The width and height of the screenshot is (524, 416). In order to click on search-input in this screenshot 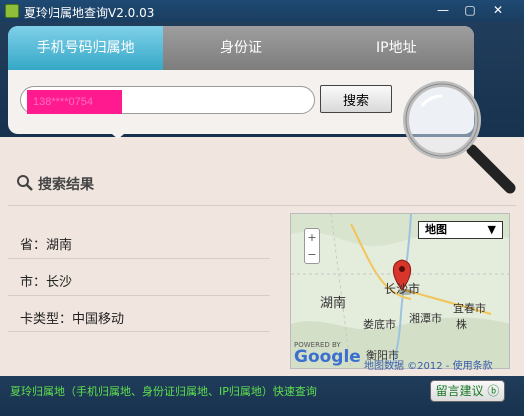, I will do `click(74, 102)`.